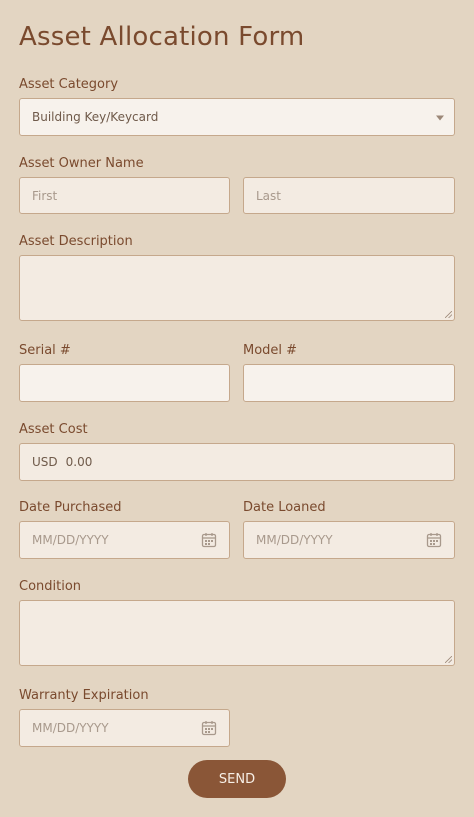  What do you see at coordinates (45, 462) in the screenshot?
I see `currency-prefix: USD` at bounding box center [45, 462].